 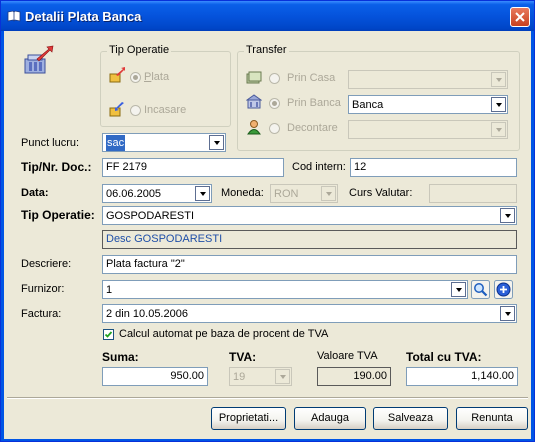 What do you see at coordinates (254, 127) in the screenshot?
I see `person-icon` at bounding box center [254, 127].